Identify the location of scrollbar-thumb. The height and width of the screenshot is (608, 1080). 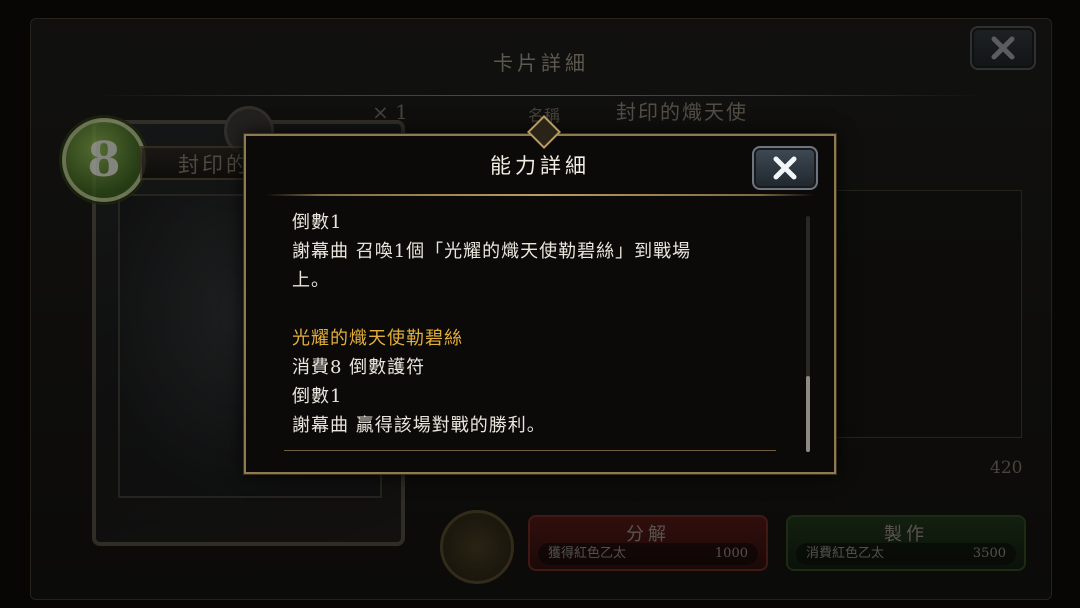
(808, 414).